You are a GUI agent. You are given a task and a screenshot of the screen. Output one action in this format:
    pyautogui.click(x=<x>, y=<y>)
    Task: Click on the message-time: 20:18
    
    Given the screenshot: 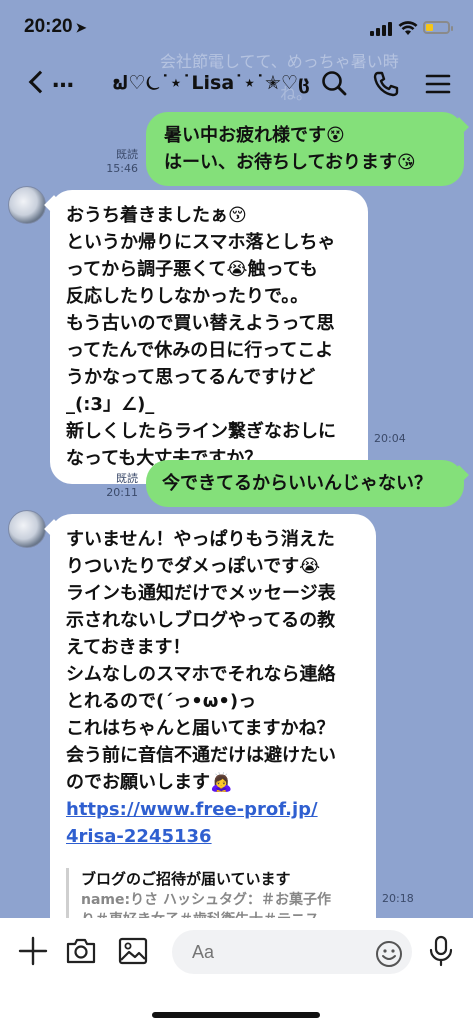 What is the action you would take?
    pyautogui.click(x=398, y=898)
    